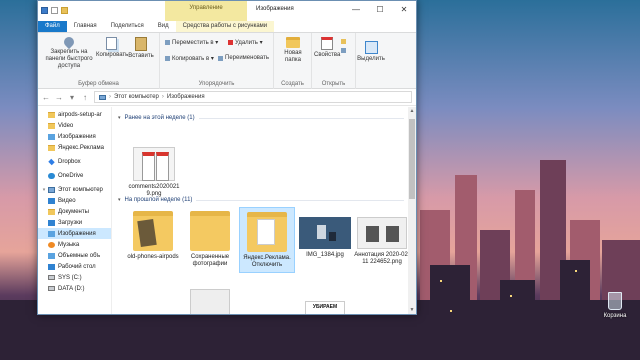  I want to click on nav-item: Видео, so click(74, 200).